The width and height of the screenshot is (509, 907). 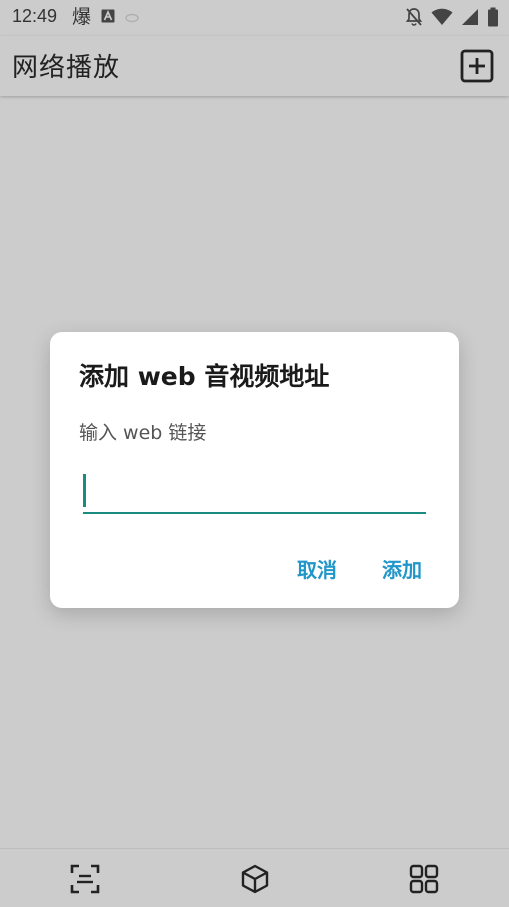 What do you see at coordinates (254, 66) in the screenshot?
I see `app-bar: 网络播放` at bounding box center [254, 66].